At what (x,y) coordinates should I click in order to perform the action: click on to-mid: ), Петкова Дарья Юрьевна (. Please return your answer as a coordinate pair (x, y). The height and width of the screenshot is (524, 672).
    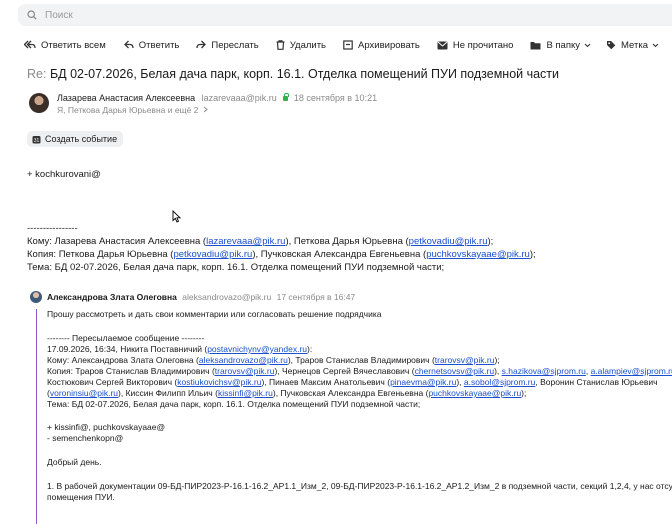
    Looking at the image, I should click on (347, 241).